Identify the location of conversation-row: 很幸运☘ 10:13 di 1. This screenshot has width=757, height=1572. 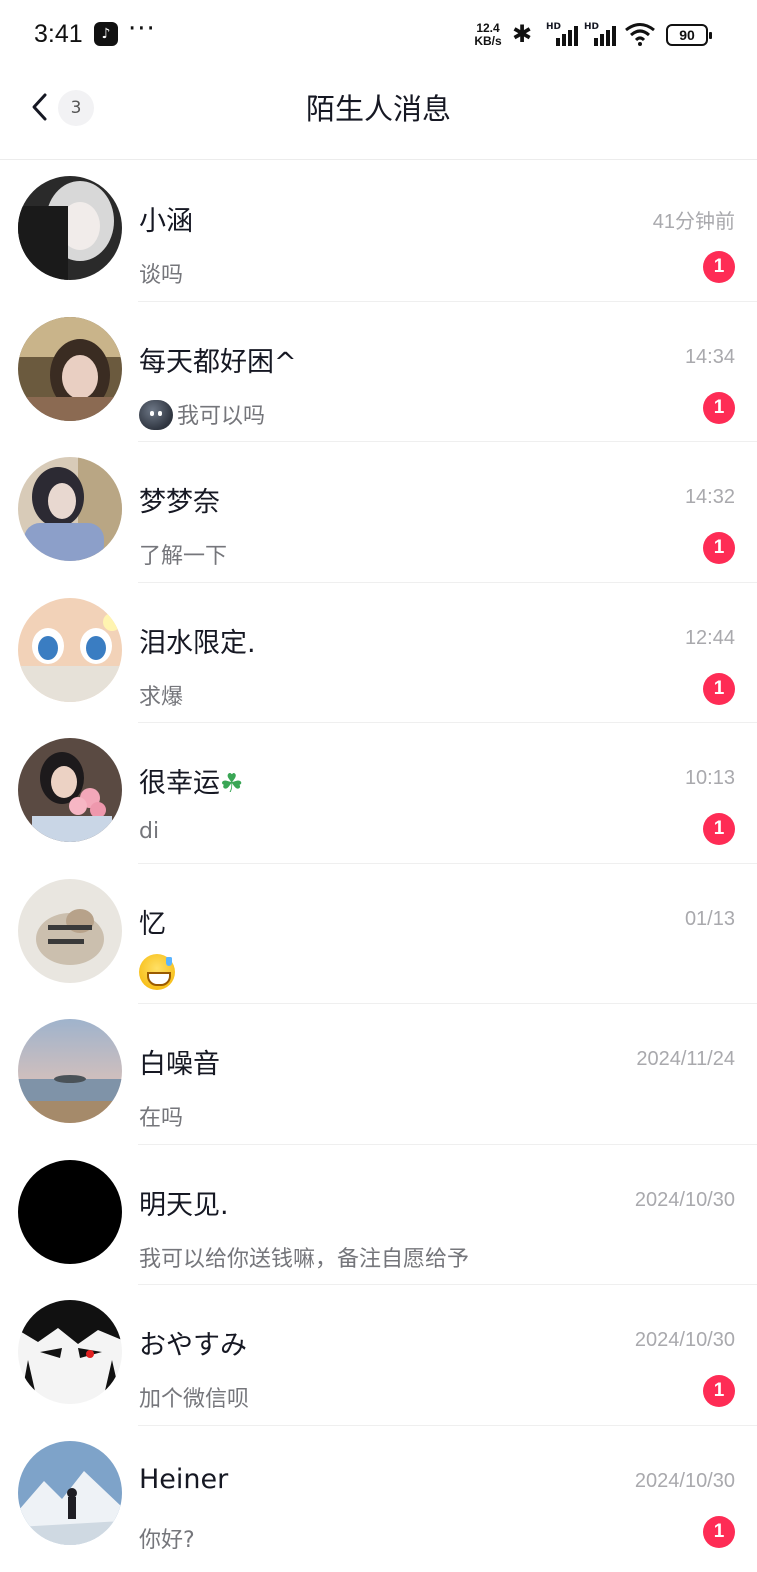
(378, 793).